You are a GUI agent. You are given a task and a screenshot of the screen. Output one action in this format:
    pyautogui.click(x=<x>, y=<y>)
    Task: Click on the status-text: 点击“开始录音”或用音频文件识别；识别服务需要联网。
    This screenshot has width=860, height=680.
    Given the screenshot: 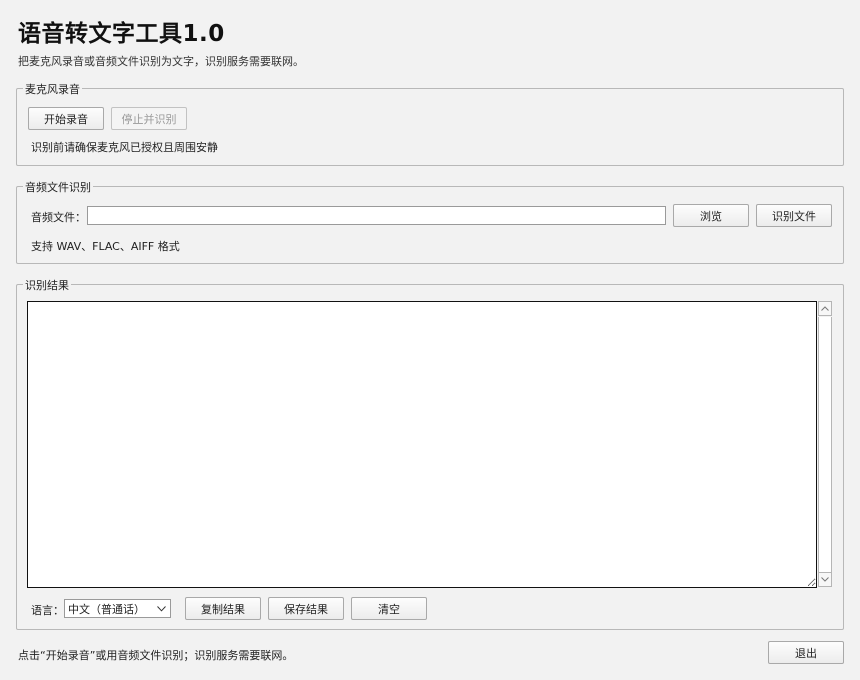 What is the action you would take?
    pyautogui.click(x=156, y=655)
    